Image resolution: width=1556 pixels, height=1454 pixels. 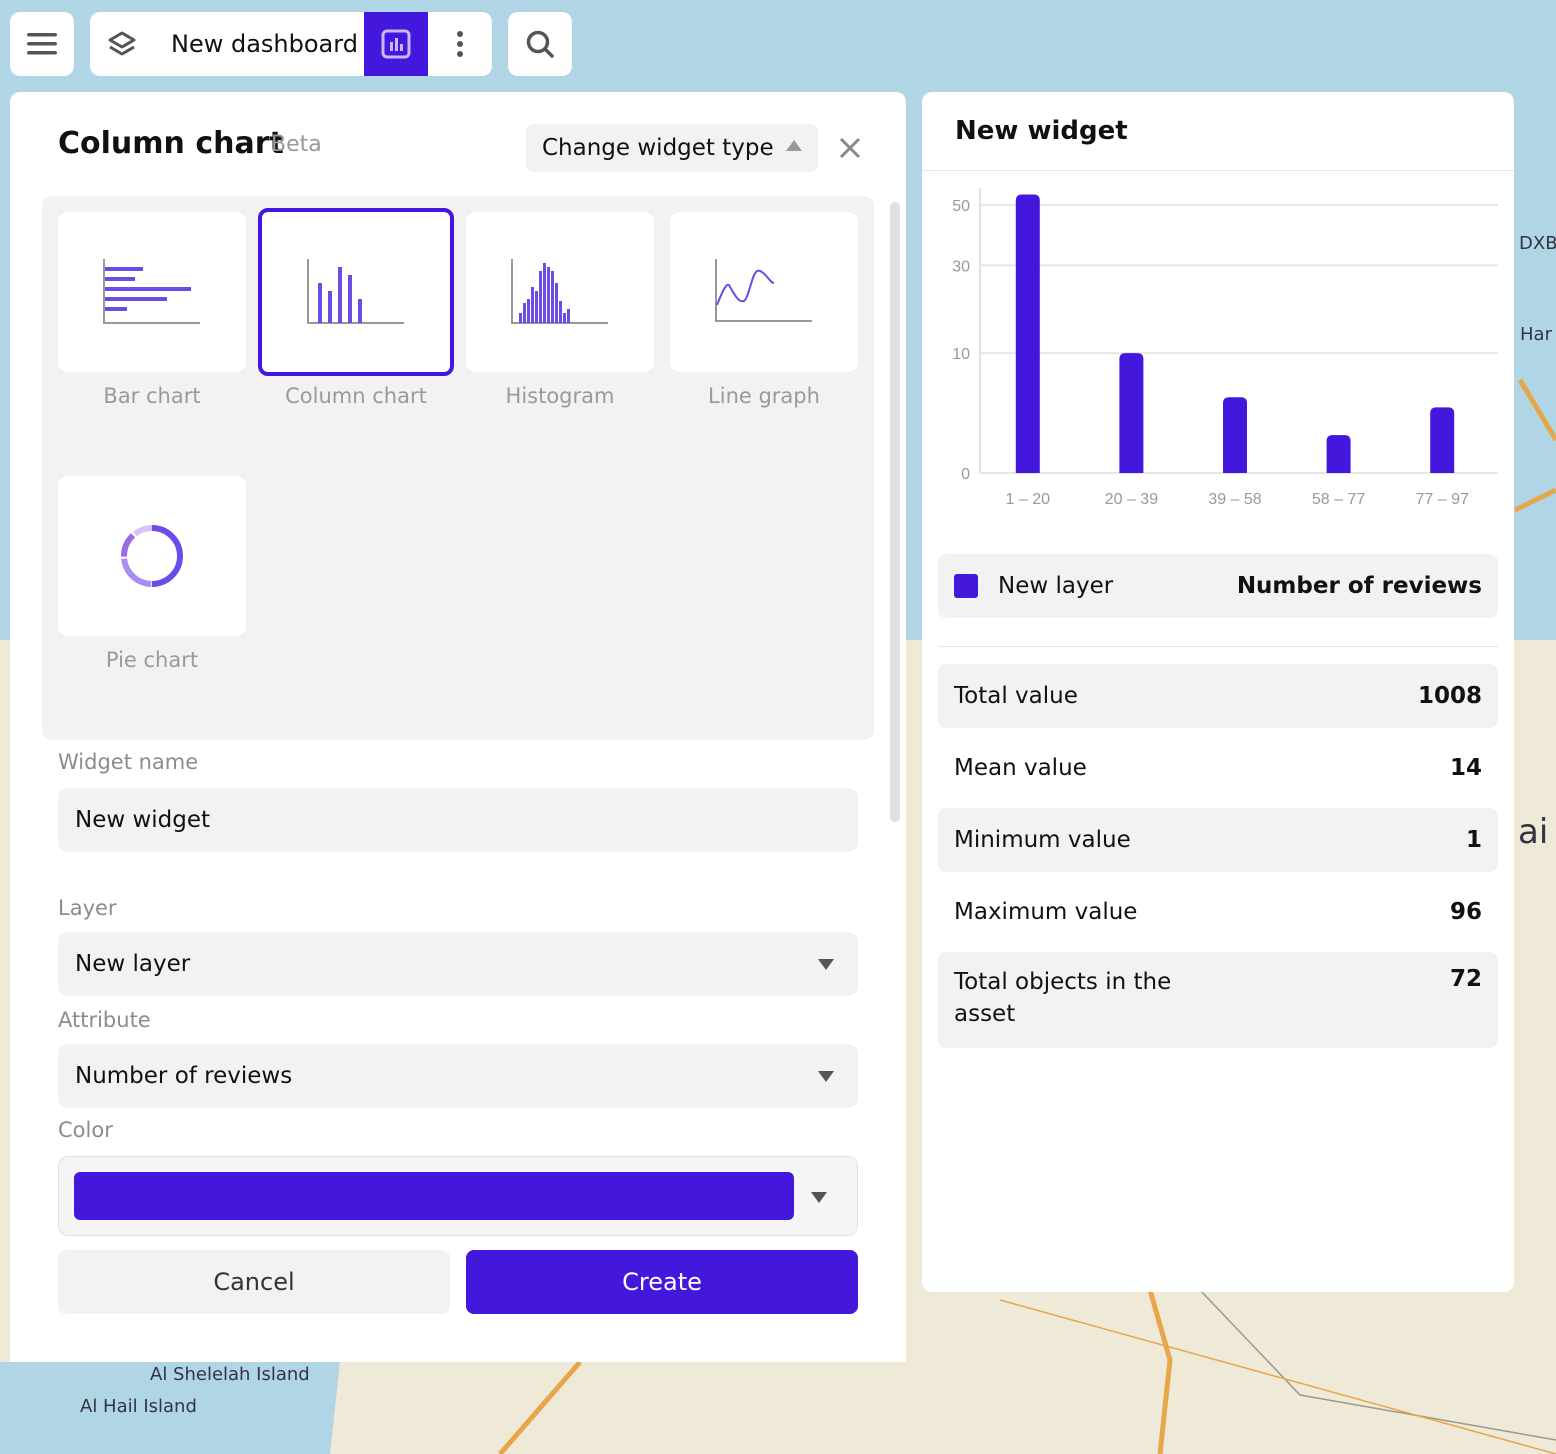 I want to click on more-button, so click(x=460, y=44).